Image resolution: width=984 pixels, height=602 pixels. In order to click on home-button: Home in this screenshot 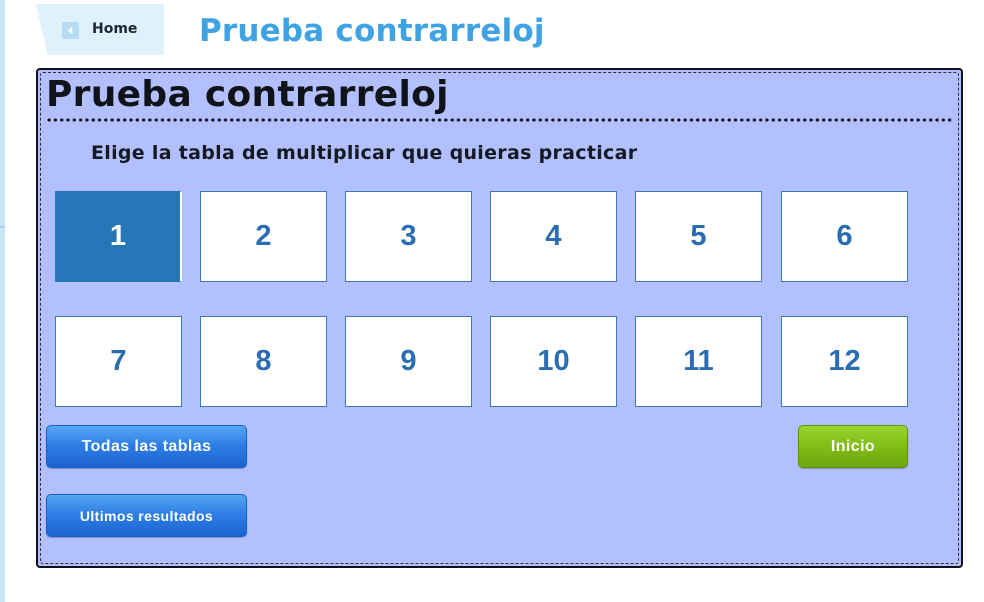, I will do `click(100, 29)`.